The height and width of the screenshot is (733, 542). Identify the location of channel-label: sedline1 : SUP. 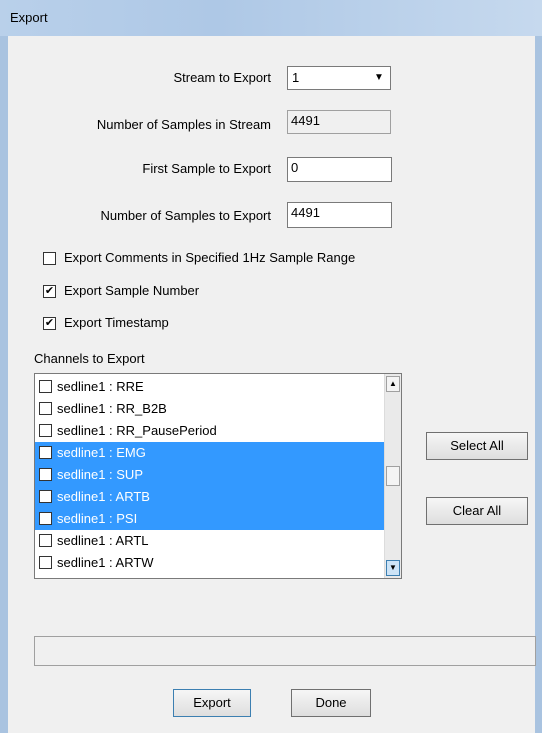
(100, 474).